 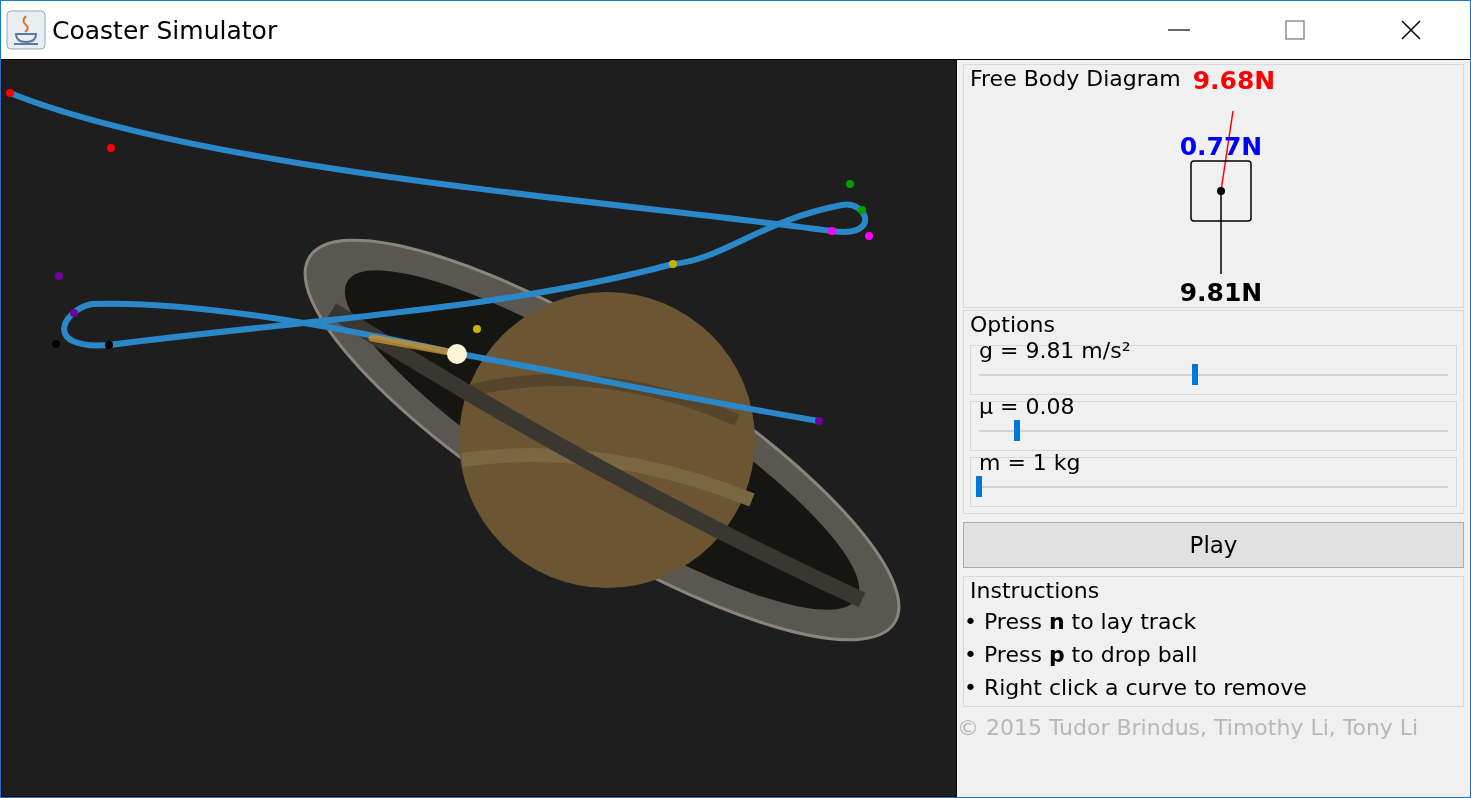 I want to click on play-button: Play, so click(x=1213, y=545).